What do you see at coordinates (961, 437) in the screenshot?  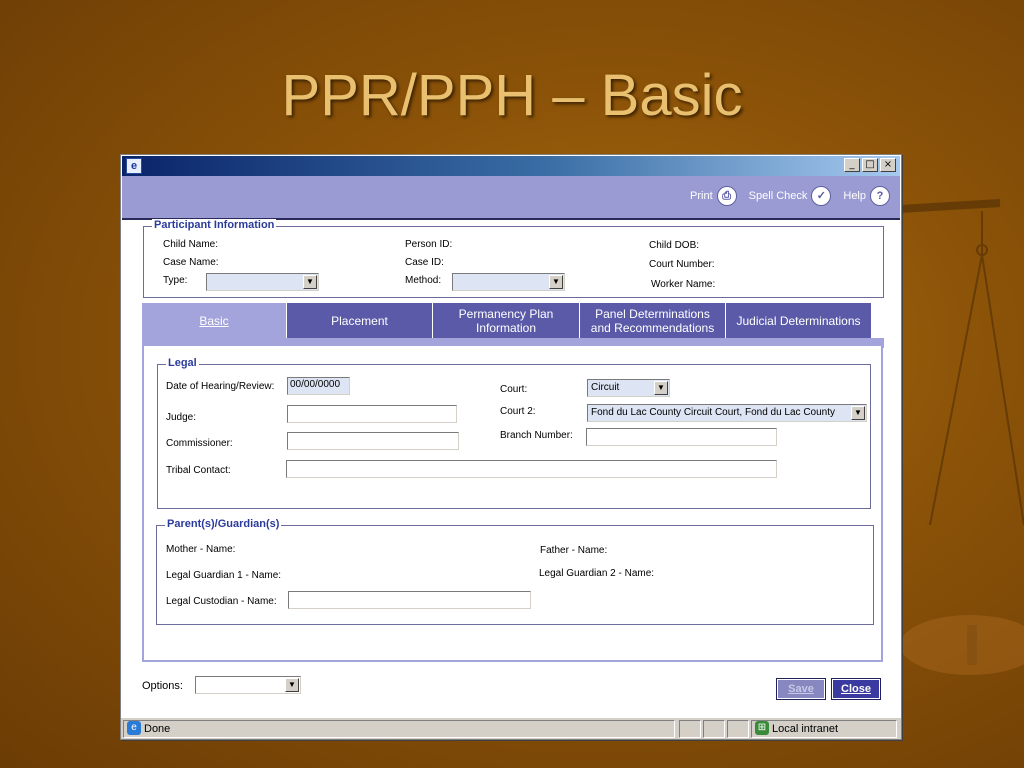 I see `scales-decoration` at bounding box center [961, 437].